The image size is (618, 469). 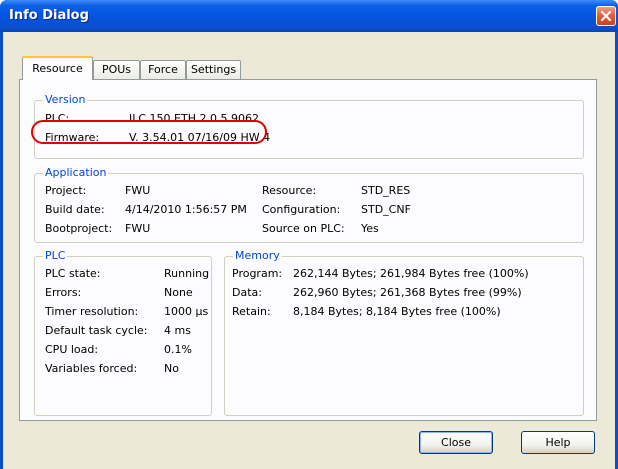 I want to click on resource-value: STD_RES, so click(x=386, y=190).